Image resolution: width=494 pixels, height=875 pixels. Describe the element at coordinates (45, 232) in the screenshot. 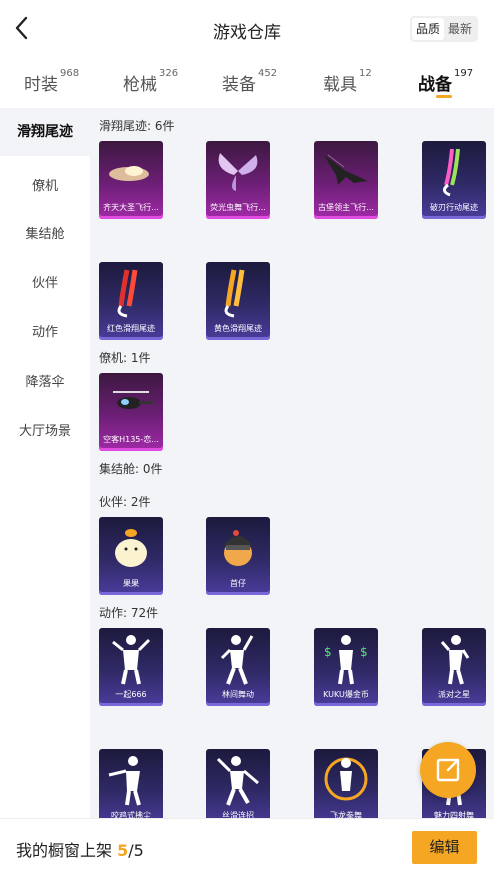

I see `sidebar-item-rally-pod: 集结舱` at that location.